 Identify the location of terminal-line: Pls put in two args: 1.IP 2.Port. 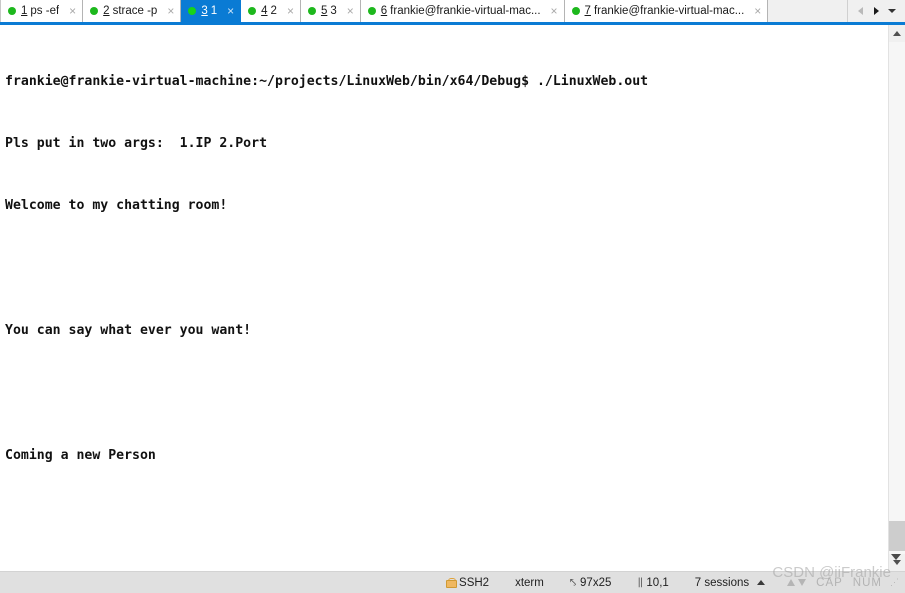
(136, 143).